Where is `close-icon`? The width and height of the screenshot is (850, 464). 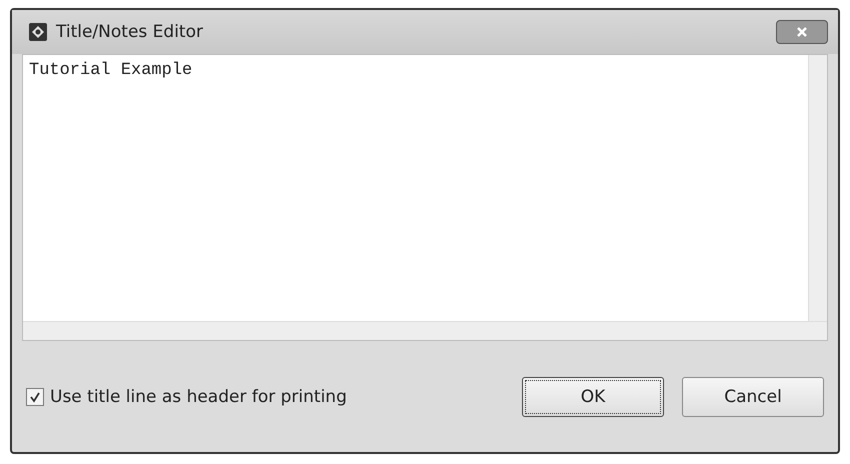
close-icon is located at coordinates (802, 32).